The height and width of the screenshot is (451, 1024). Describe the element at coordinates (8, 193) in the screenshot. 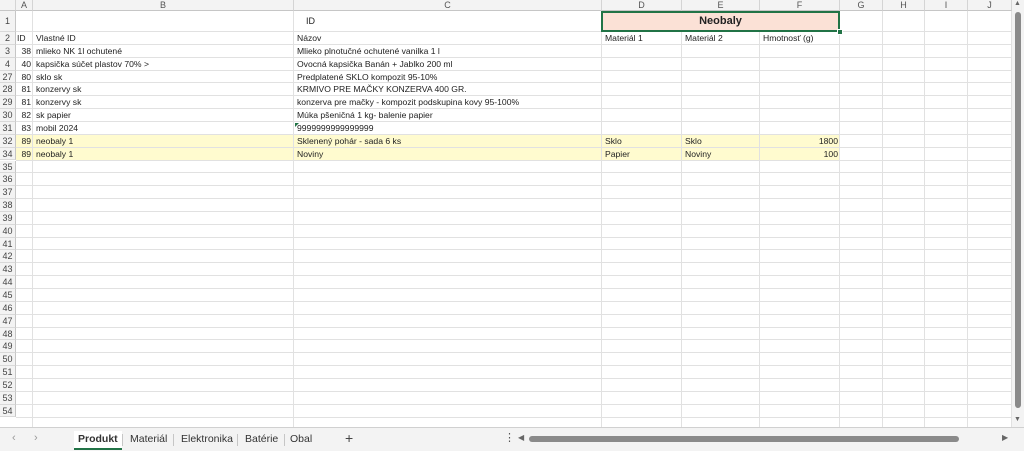

I see `row-header: 37` at that location.